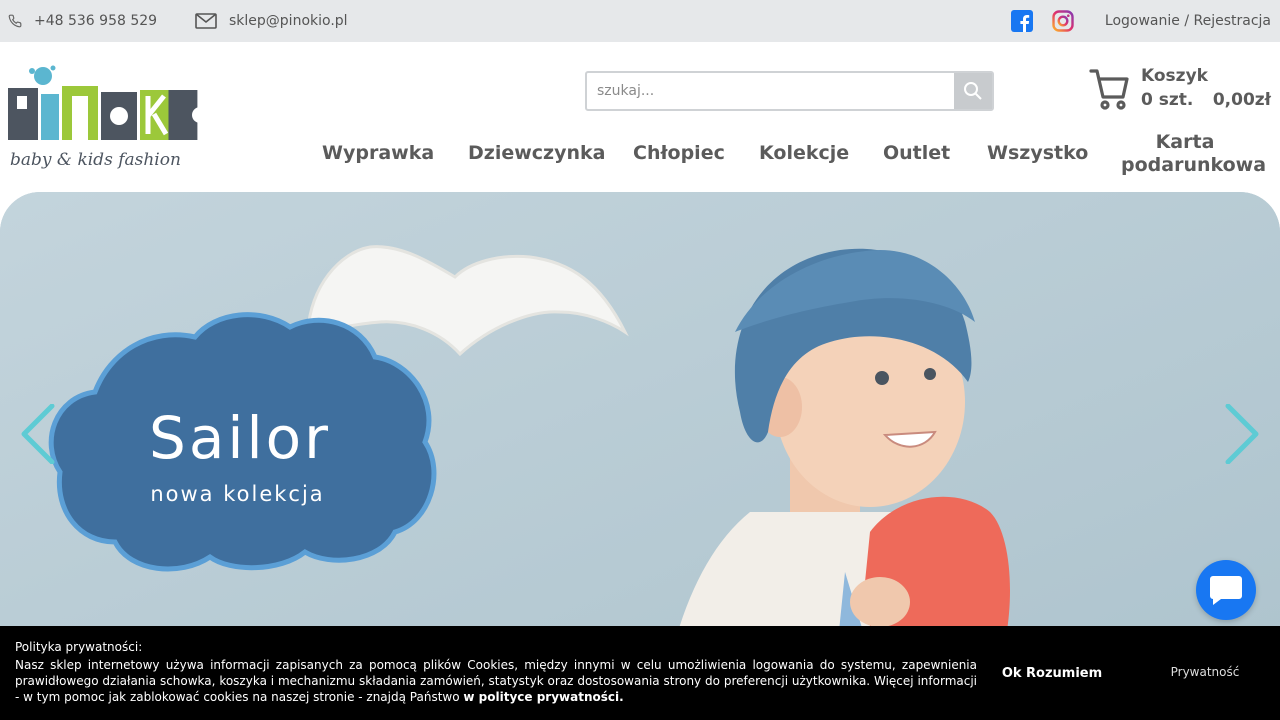  Describe the element at coordinates (679, 153) in the screenshot. I see `nav-item-chlopiec: Chłopiec` at that location.